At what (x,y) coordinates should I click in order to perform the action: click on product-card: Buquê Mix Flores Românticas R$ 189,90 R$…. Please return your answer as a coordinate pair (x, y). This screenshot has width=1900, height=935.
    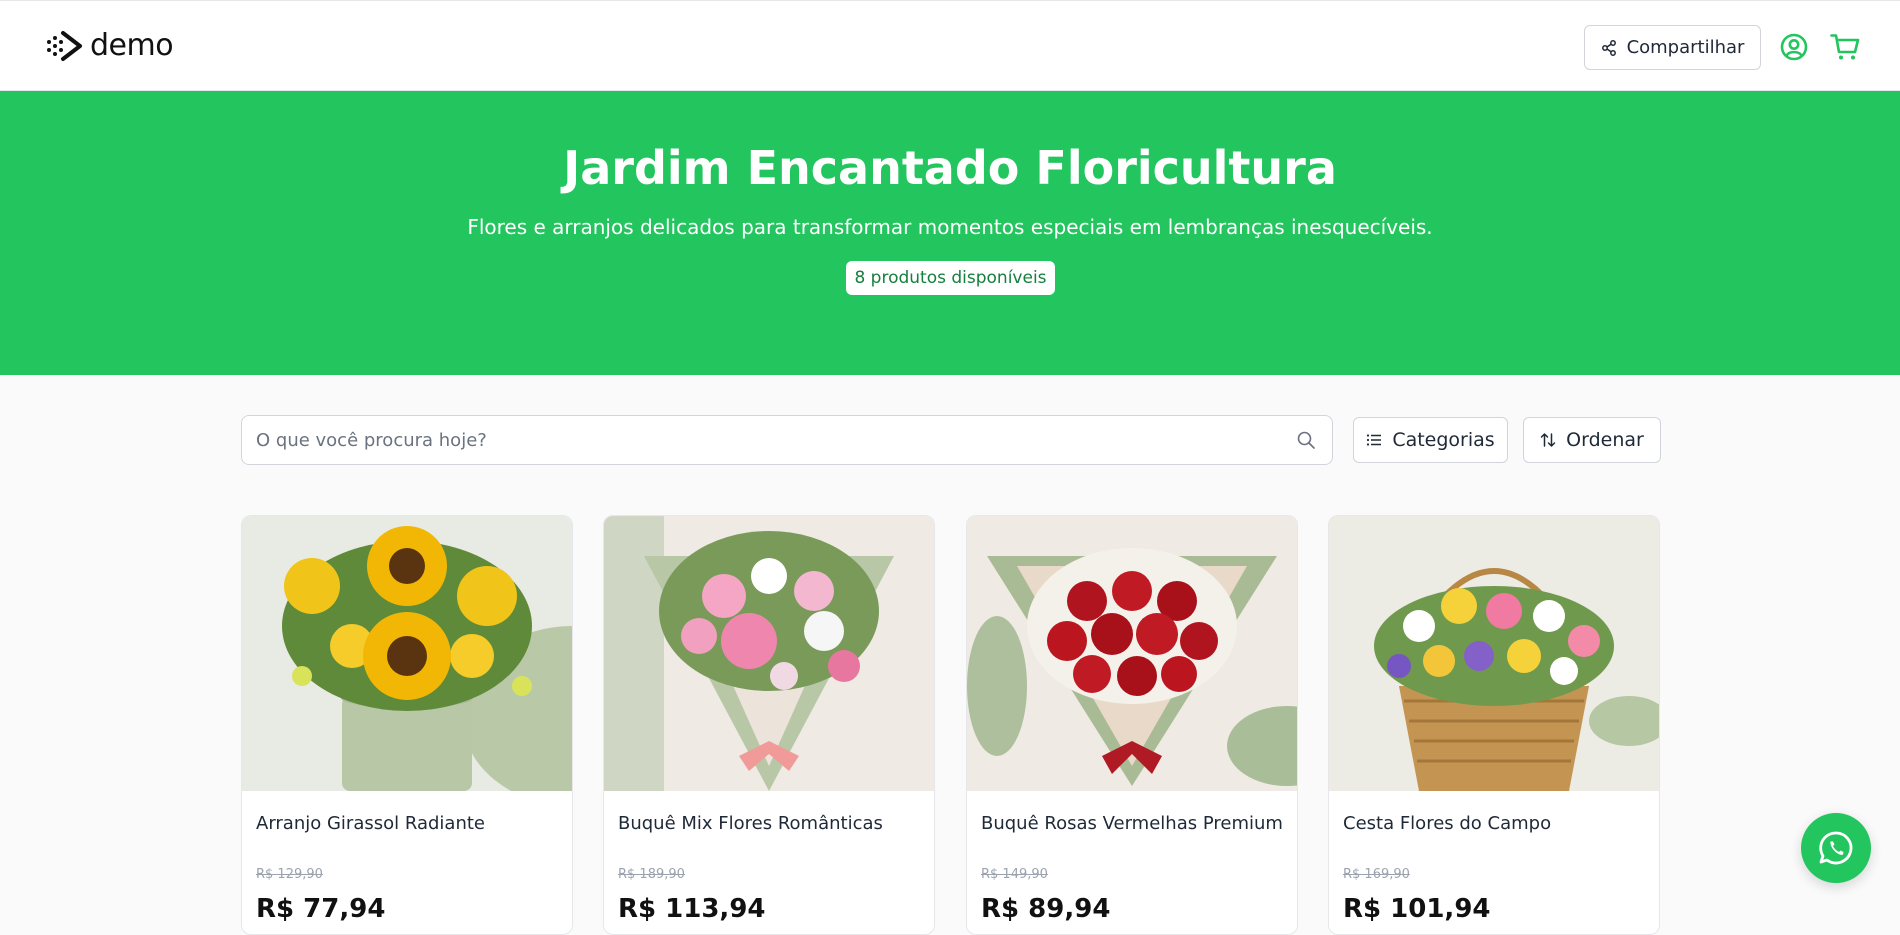
    Looking at the image, I should click on (769, 725).